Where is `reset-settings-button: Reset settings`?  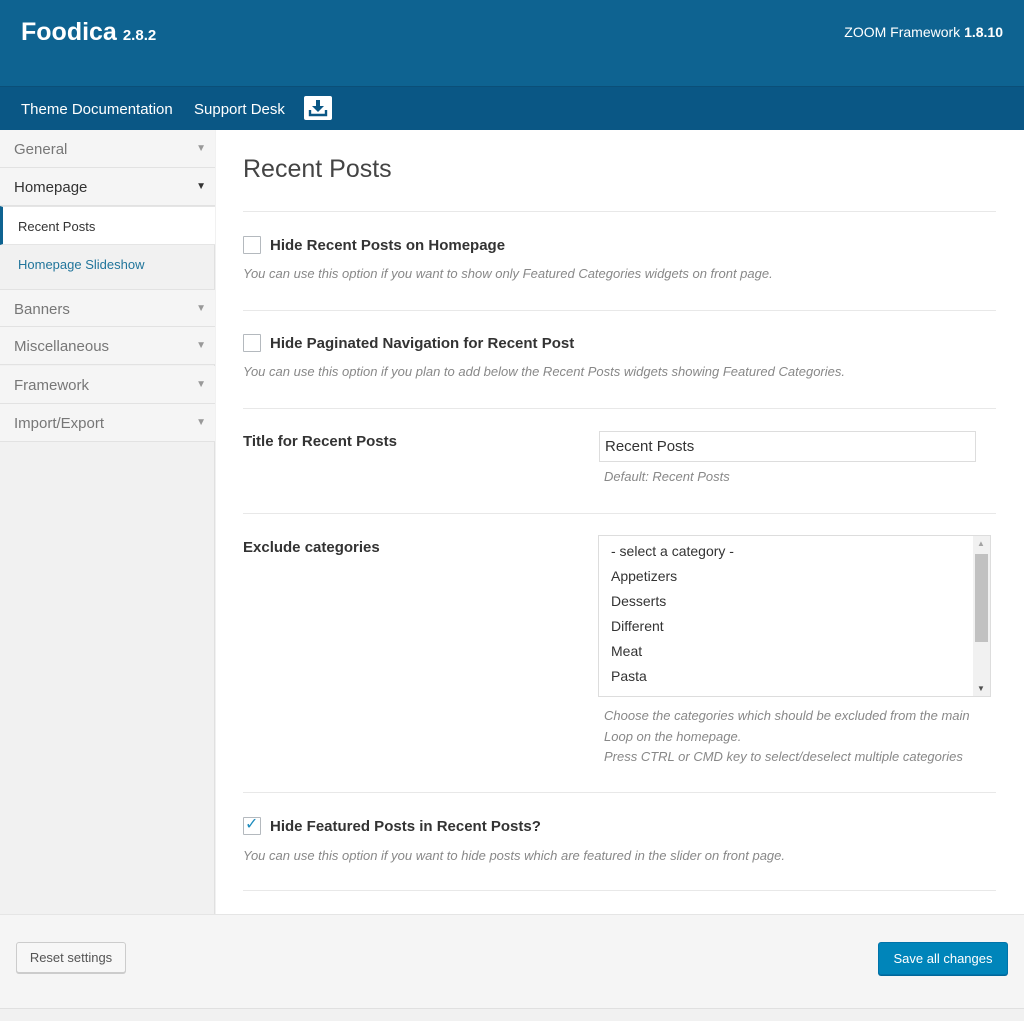
reset-settings-button: Reset settings is located at coordinates (71, 957).